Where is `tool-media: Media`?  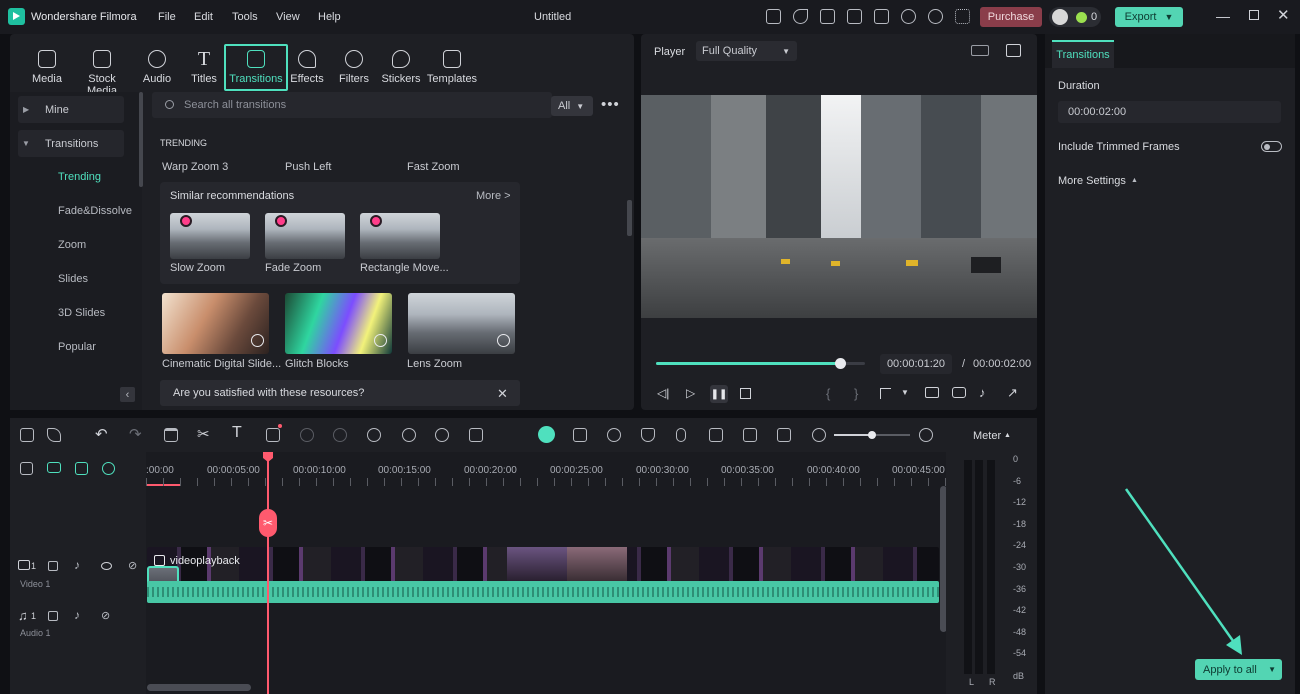 tool-media: Media is located at coordinates (47, 66).